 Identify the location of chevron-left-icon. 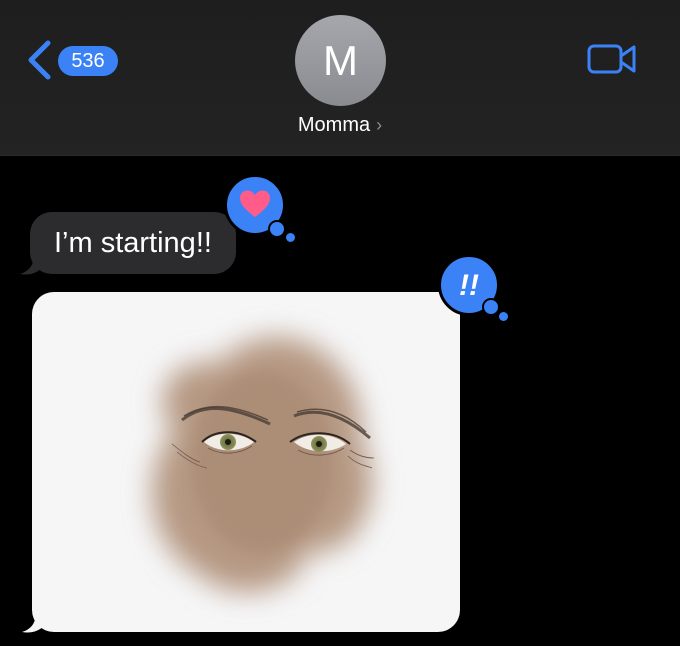
(39, 60).